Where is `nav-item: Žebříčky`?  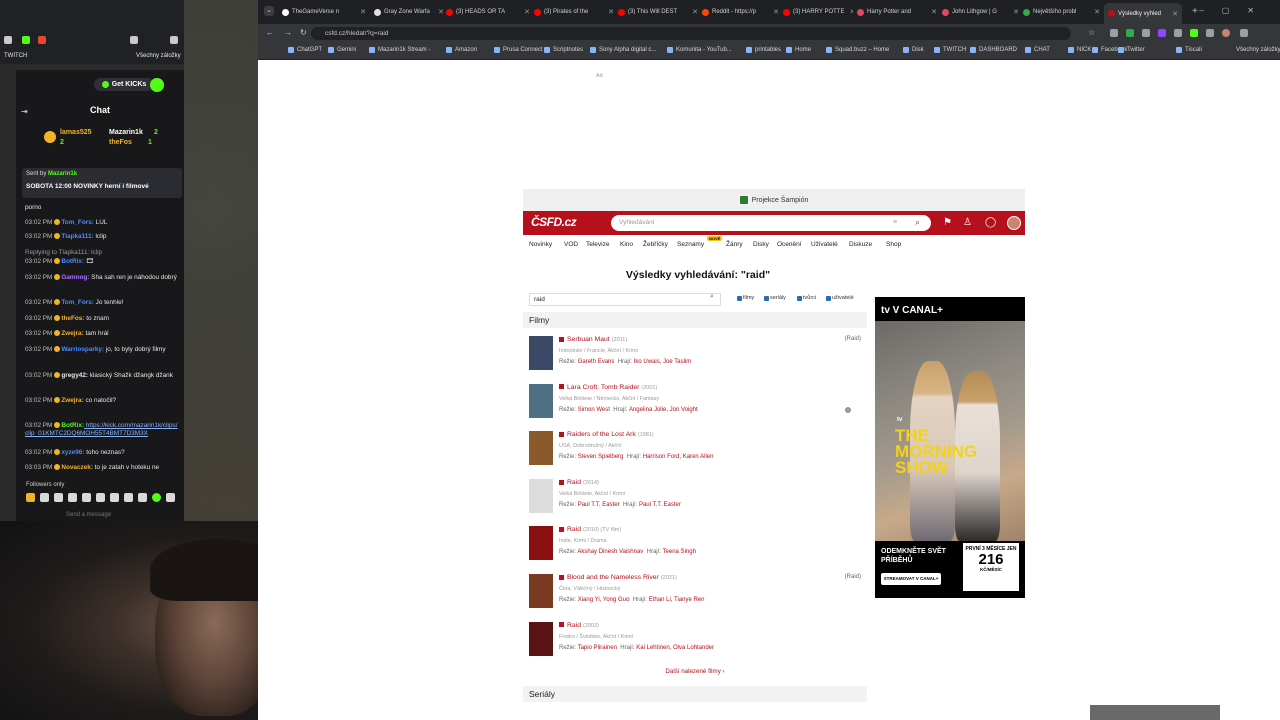
nav-item: Žebříčky is located at coordinates (655, 244).